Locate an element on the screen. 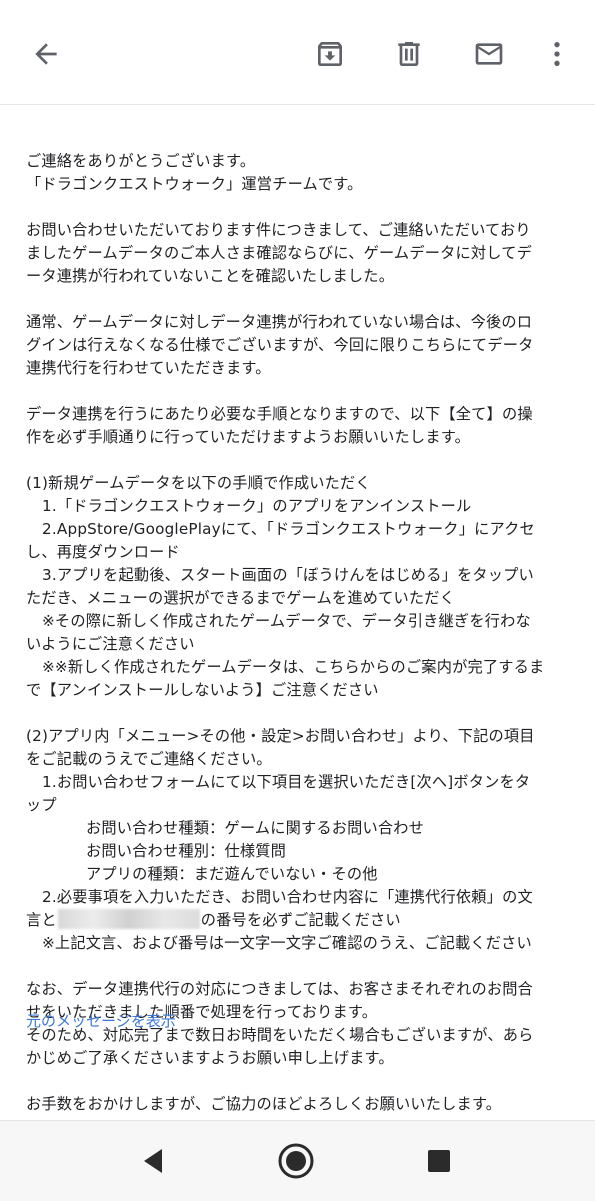 This screenshot has height=1201, width=595. nav-back-triangle-icon is located at coordinates (153, 1161).